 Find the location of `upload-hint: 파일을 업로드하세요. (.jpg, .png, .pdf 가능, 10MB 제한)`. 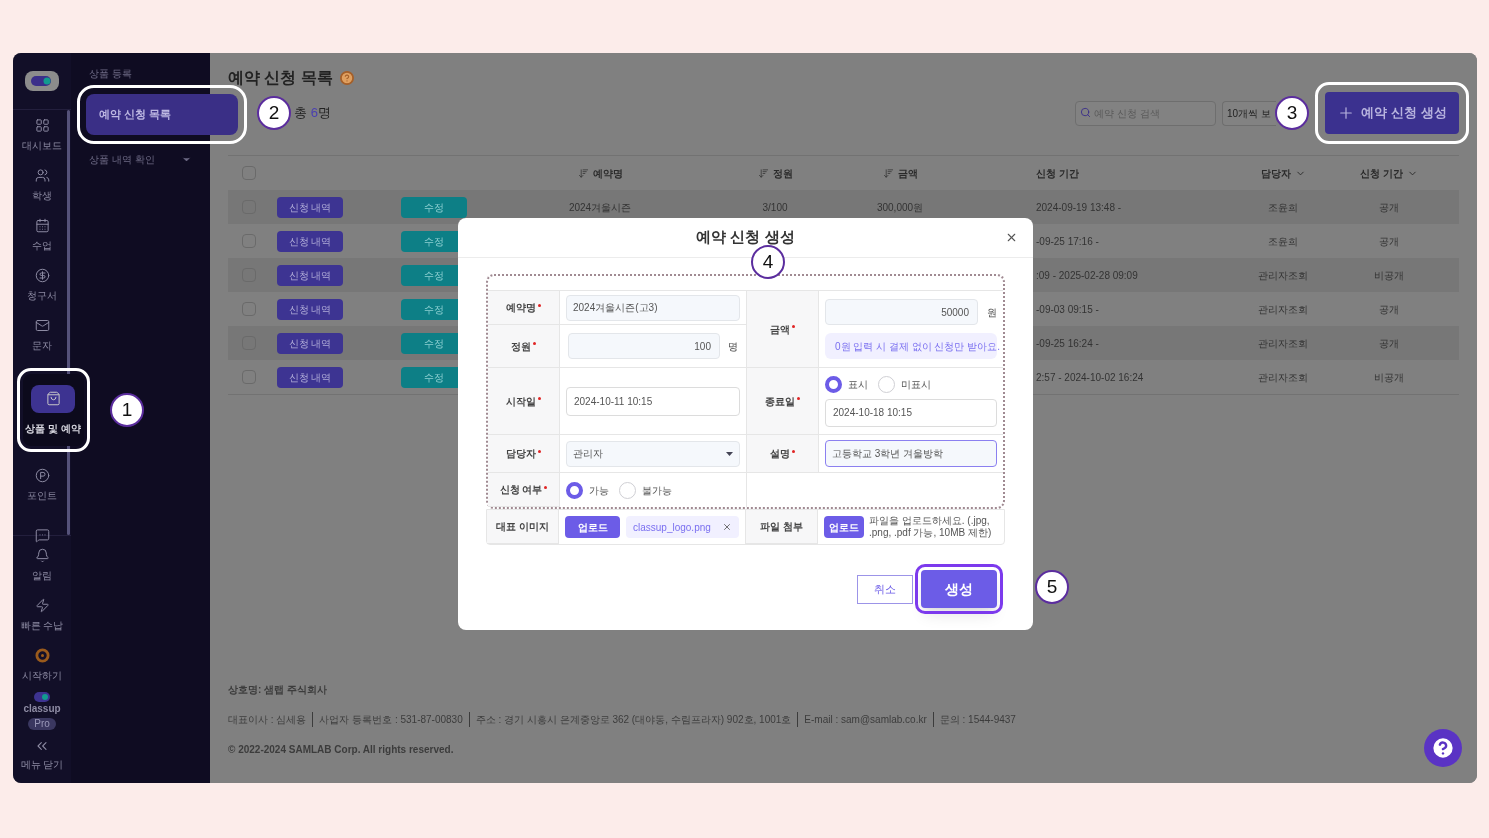

upload-hint: 파일을 업로드하세요. (.jpg, .png, .pdf 가능, 10MB 제한) is located at coordinates (931, 527).